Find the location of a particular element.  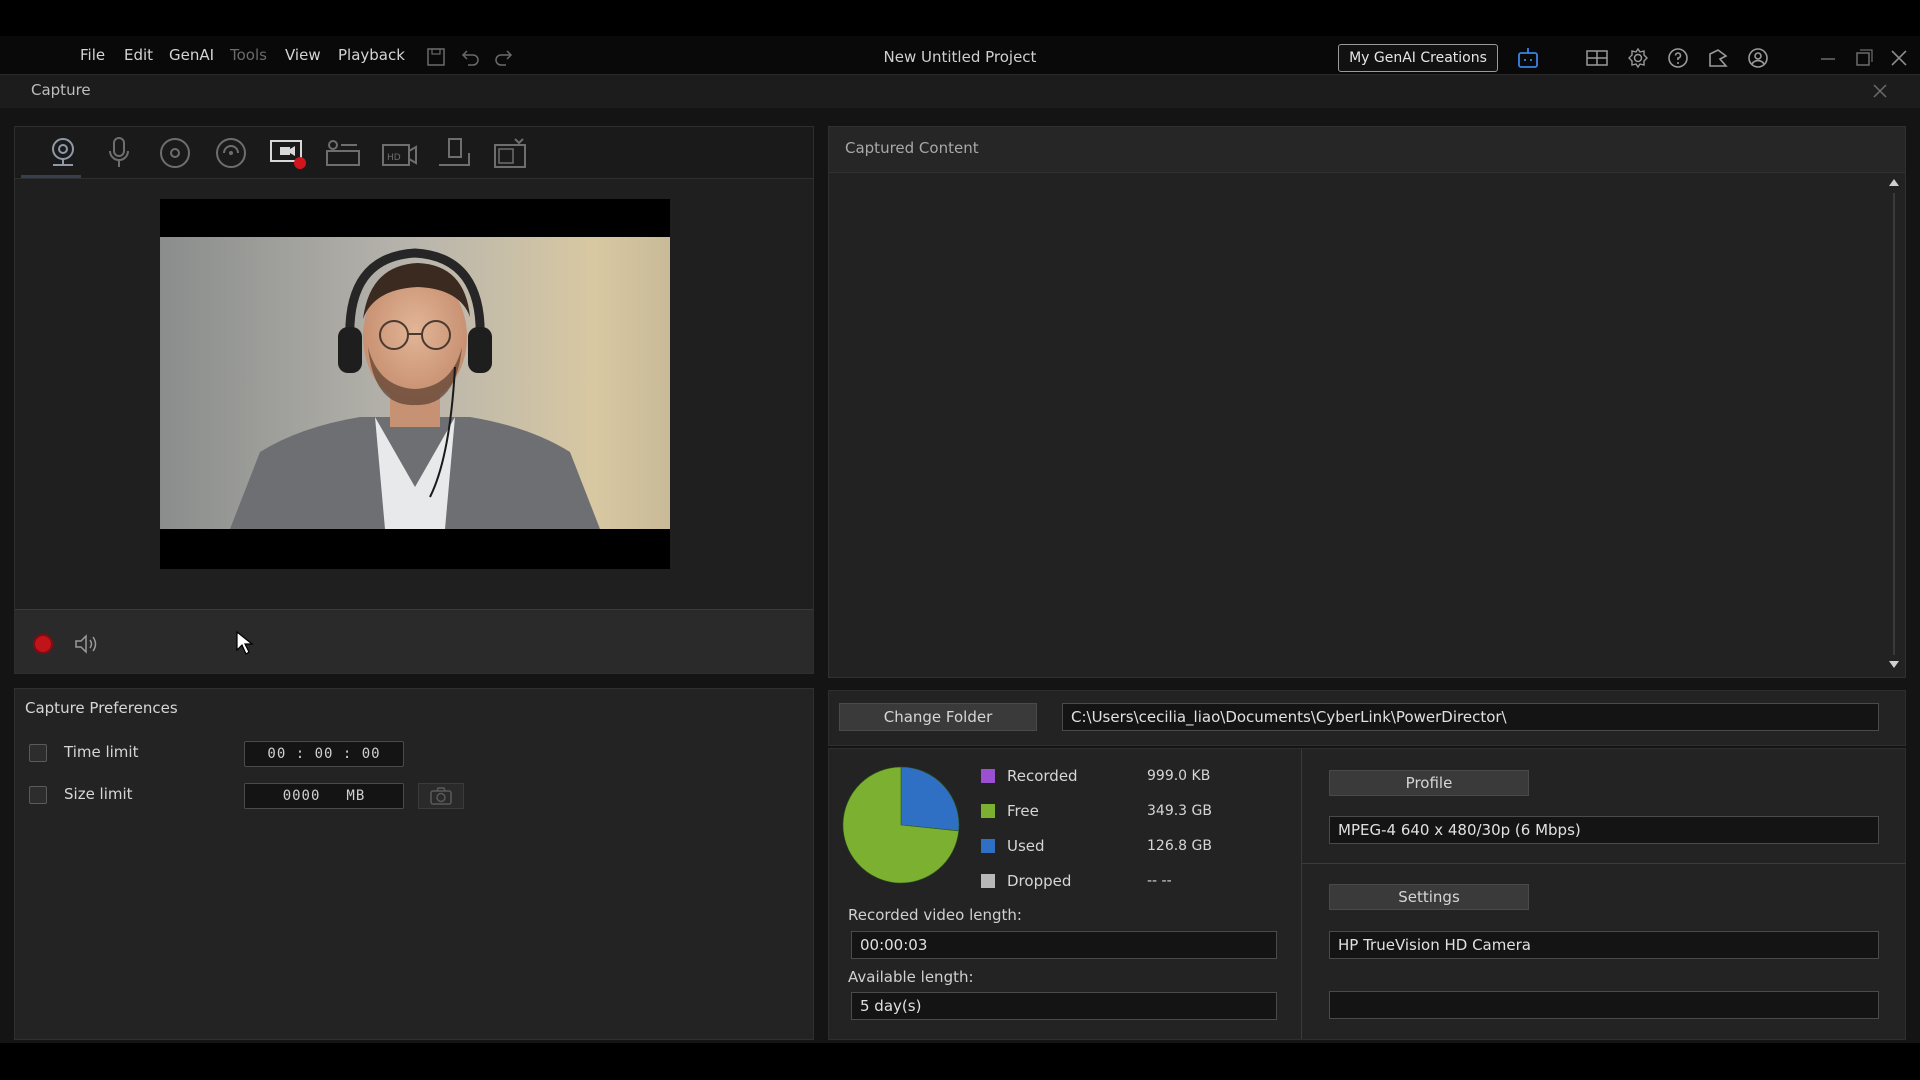

menu-view: View is located at coordinates (303, 55).